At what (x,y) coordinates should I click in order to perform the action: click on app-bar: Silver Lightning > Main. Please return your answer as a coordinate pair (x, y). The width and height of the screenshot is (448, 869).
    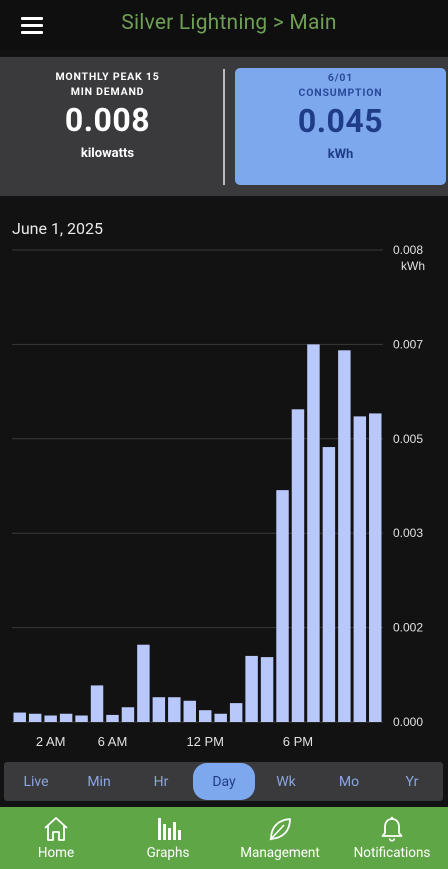
    Looking at the image, I should click on (224, 25).